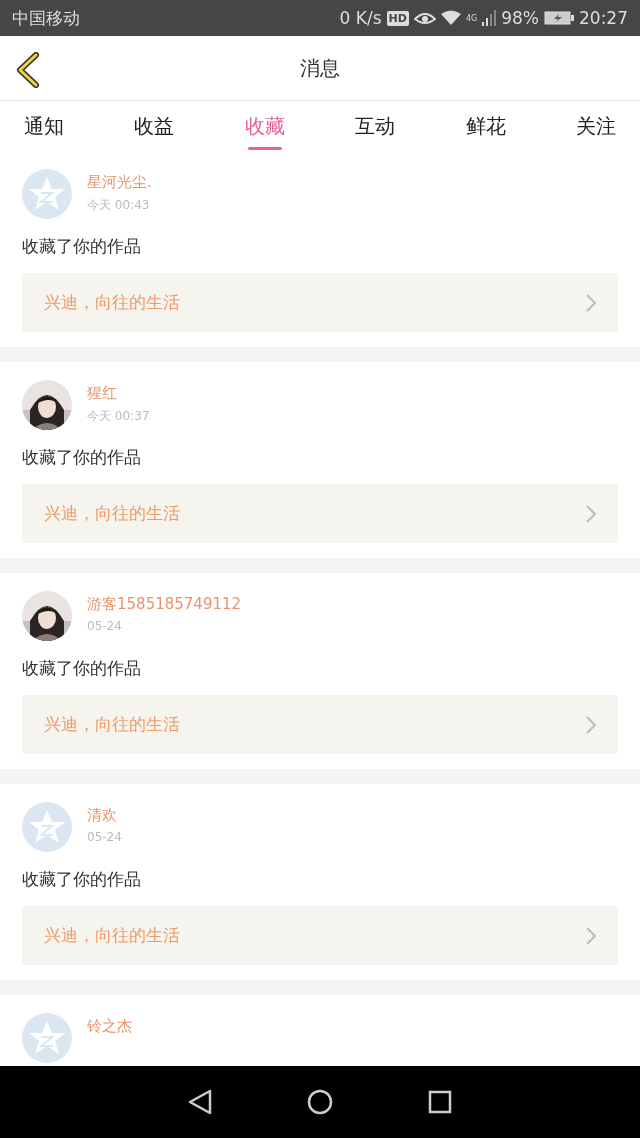  I want to click on page-title: 消息, so click(320, 68).